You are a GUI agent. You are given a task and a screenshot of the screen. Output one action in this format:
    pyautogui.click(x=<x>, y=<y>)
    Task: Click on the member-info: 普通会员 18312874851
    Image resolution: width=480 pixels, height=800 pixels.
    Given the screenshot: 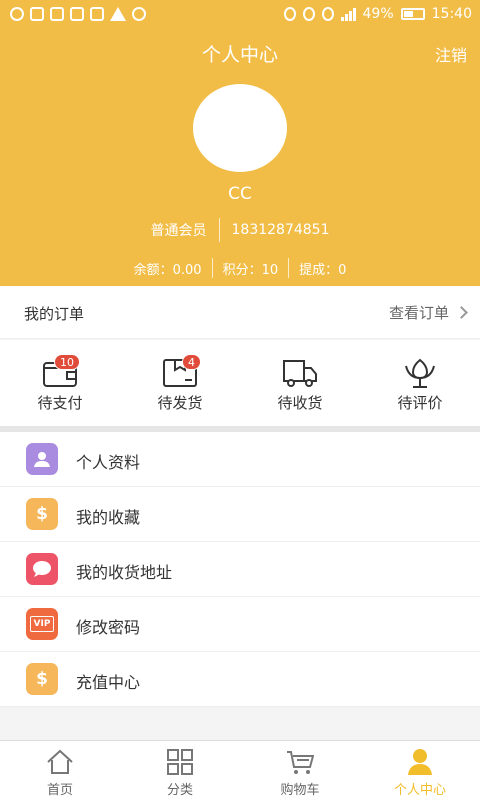 What is the action you would take?
    pyautogui.click(x=240, y=230)
    